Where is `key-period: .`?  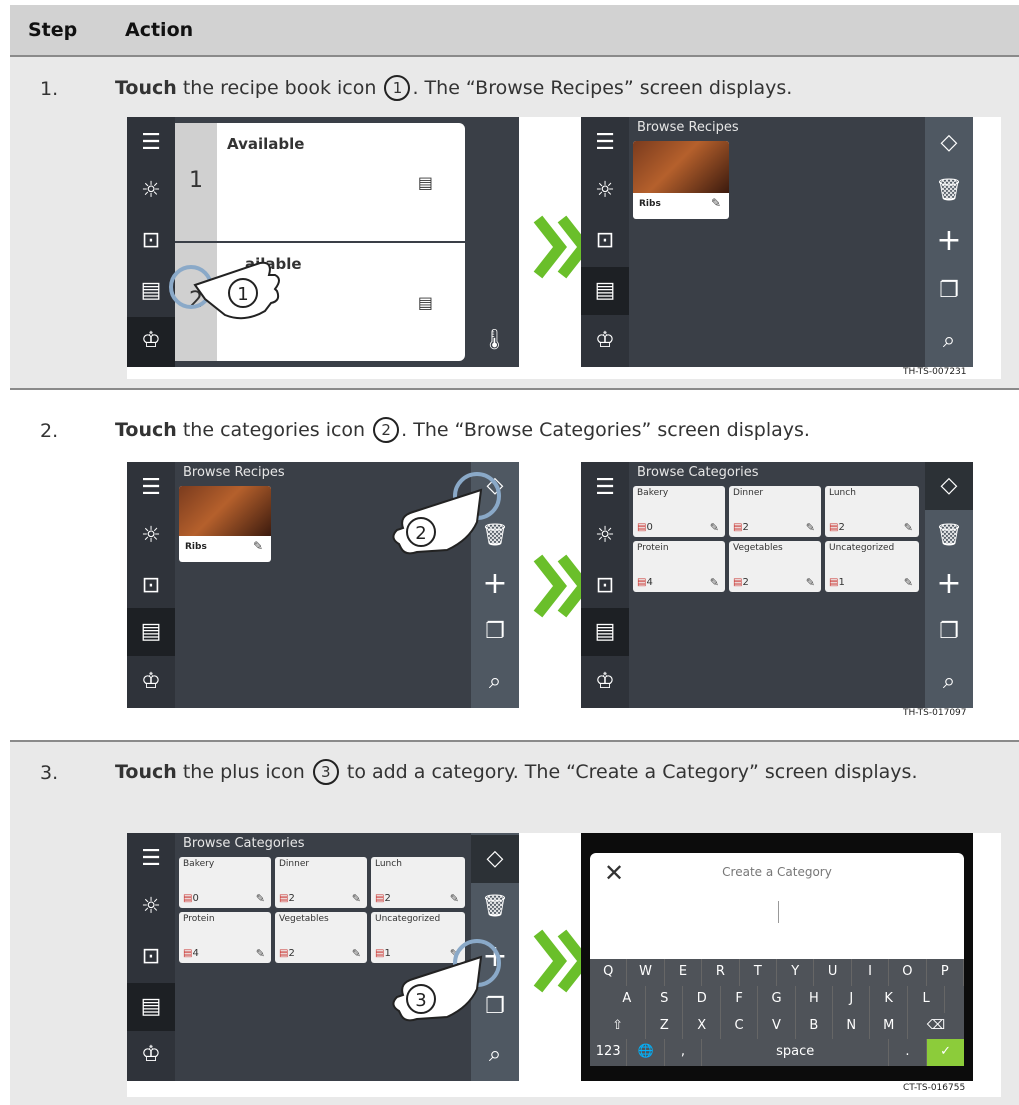 key-period: . is located at coordinates (908, 1052).